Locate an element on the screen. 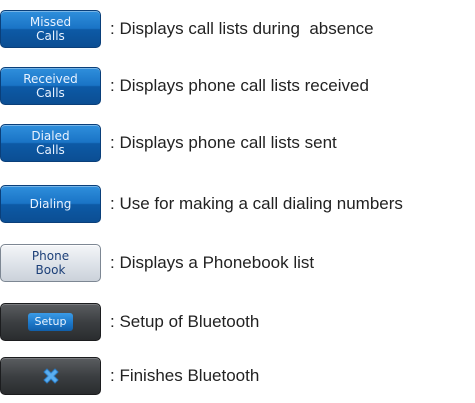 Image resolution: width=475 pixels, height=403 pixels. finish-description: : Finishes Bluetooth is located at coordinates (185, 375).